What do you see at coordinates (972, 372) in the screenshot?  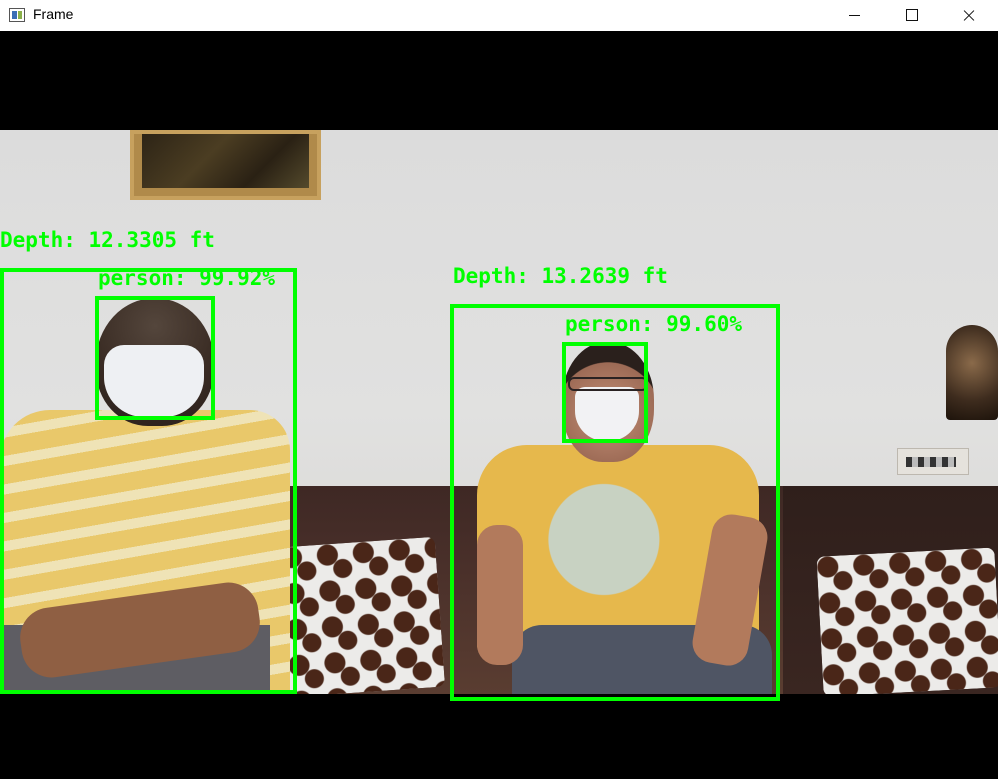 I see `shelf-statue` at bounding box center [972, 372].